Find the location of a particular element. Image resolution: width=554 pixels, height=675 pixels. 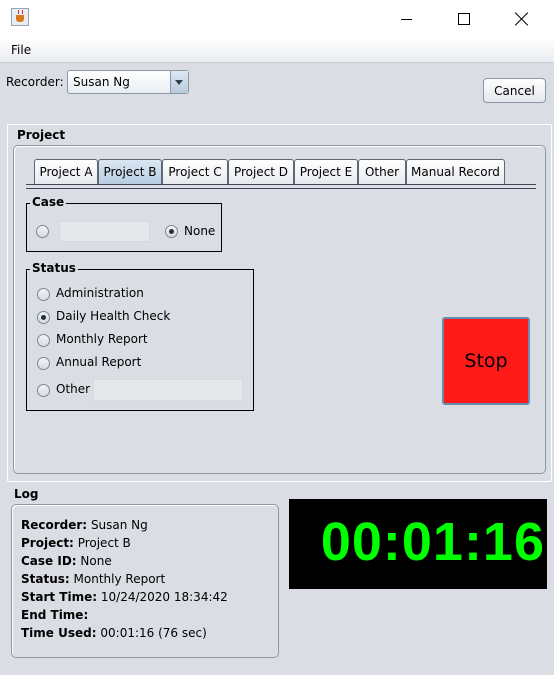

log-line-status: Status: Monthly Report is located at coordinates (93, 579).